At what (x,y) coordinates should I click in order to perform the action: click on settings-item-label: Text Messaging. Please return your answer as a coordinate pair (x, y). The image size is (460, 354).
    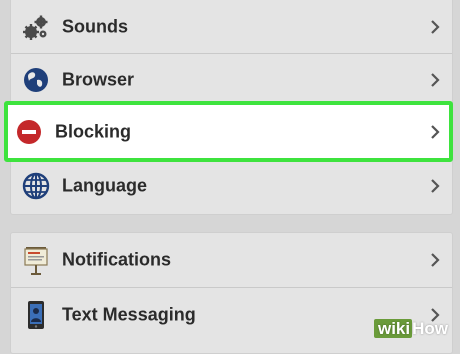
    Looking at the image, I should click on (129, 314).